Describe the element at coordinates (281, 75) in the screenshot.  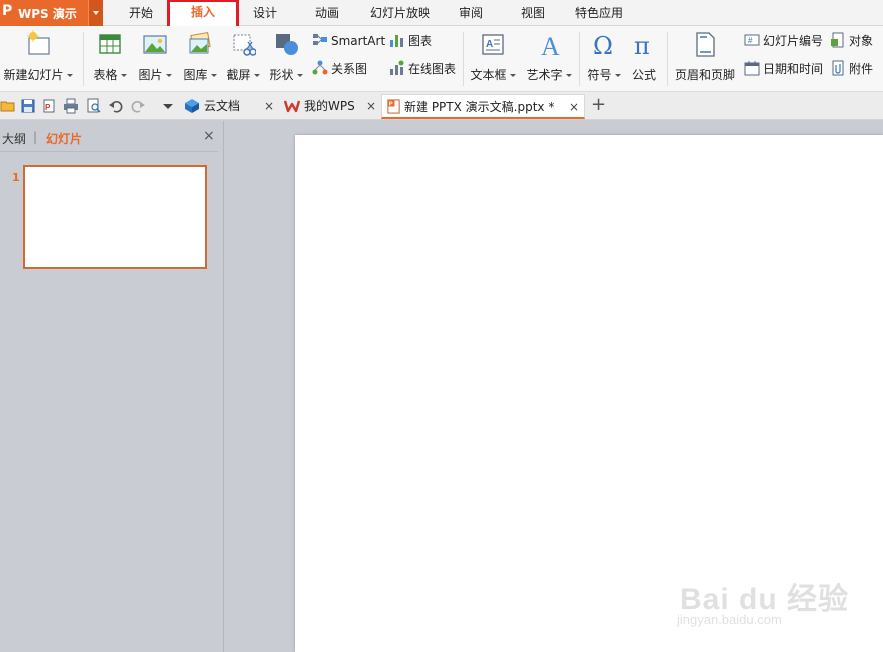
I see `shape-label: 形状` at that location.